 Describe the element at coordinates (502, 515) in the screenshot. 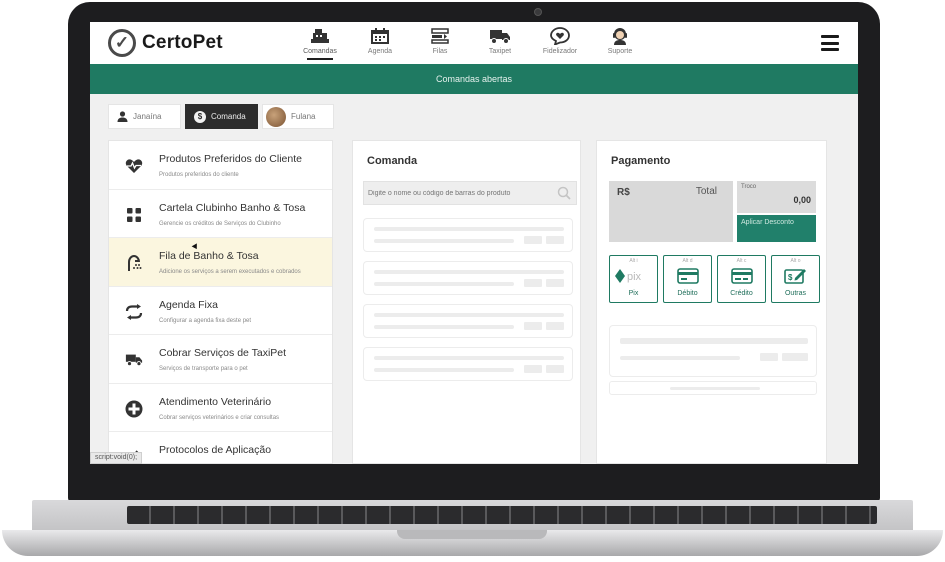

I see `keyboard` at that location.